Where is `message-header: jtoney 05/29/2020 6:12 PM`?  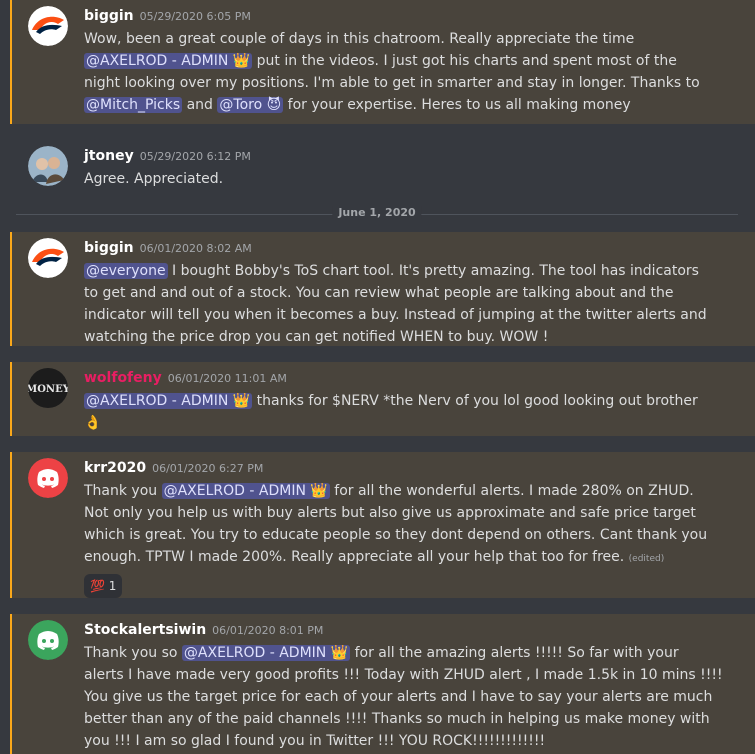 message-header: jtoney 05/29/2020 6:12 PM is located at coordinates (167, 156).